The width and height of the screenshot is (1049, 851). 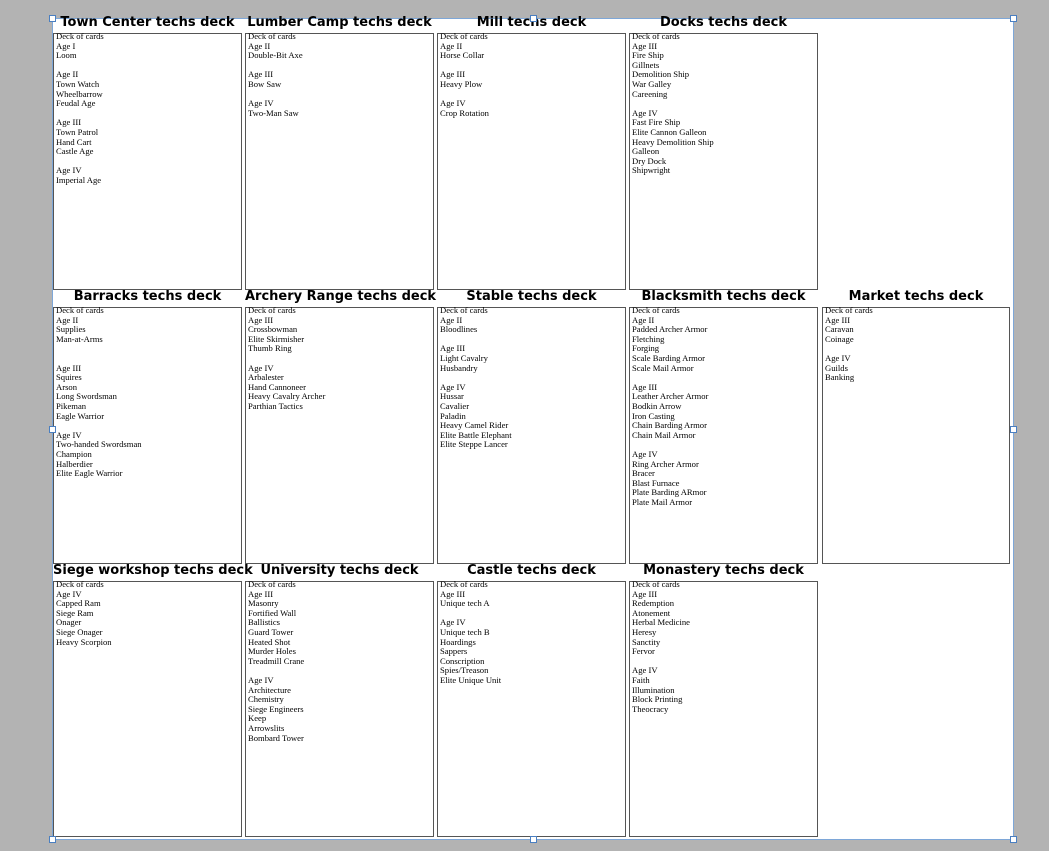 I want to click on resize-handle-right, so click(x=1013, y=429).